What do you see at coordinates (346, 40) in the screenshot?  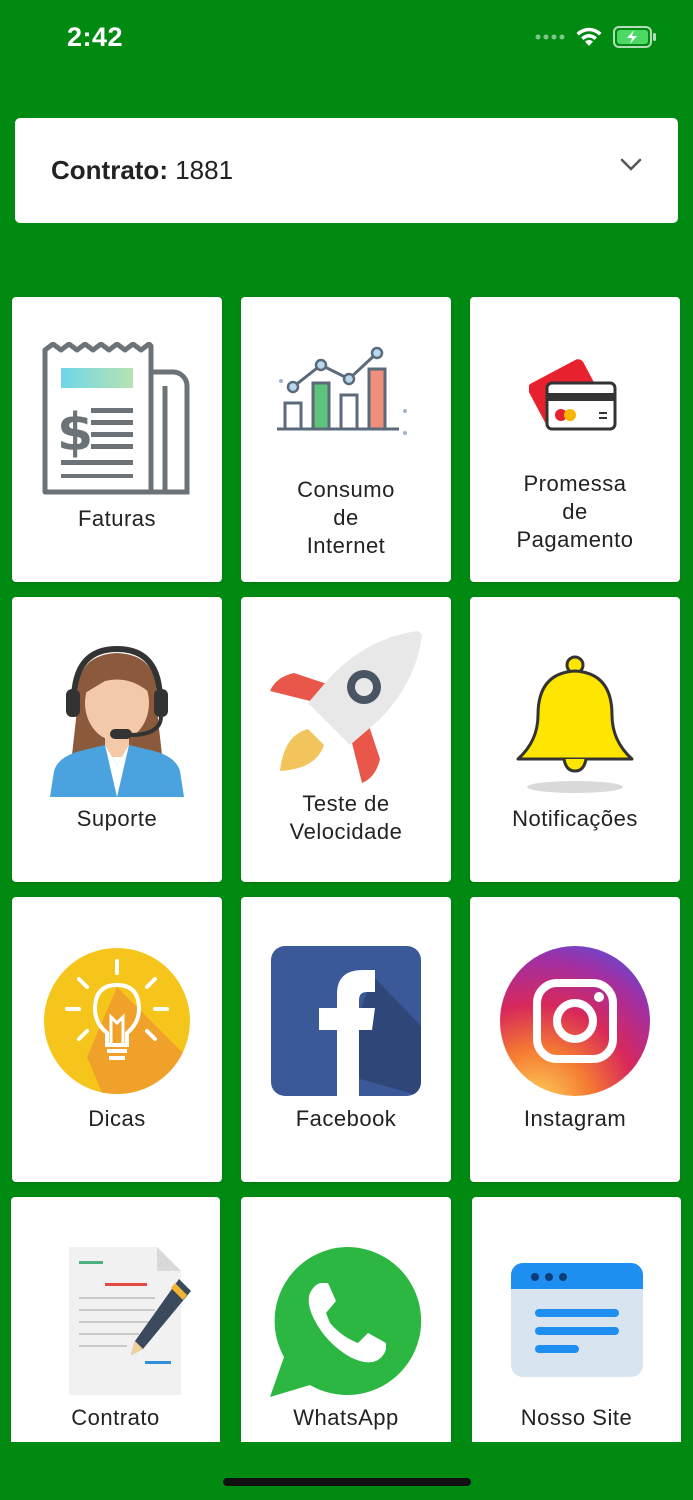 I see `status-bar: 2:42` at bounding box center [346, 40].